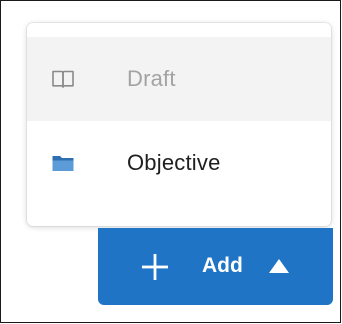 The height and width of the screenshot is (324, 342). I want to click on menu-item-label: Objective, so click(174, 162).